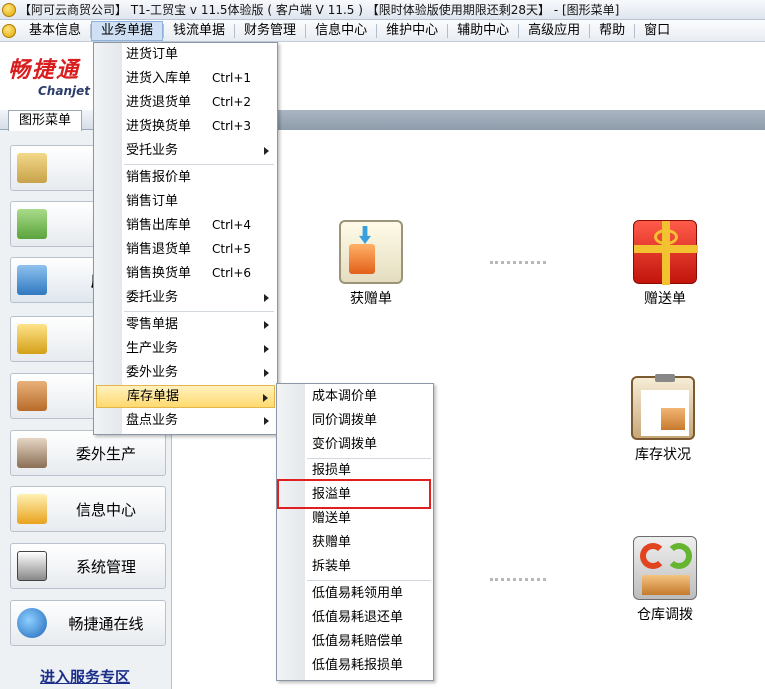  What do you see at coordinates (152, 348) in the screenshot?
I see `menu-item-label: 生产业务` at bounding box center [152, 348].